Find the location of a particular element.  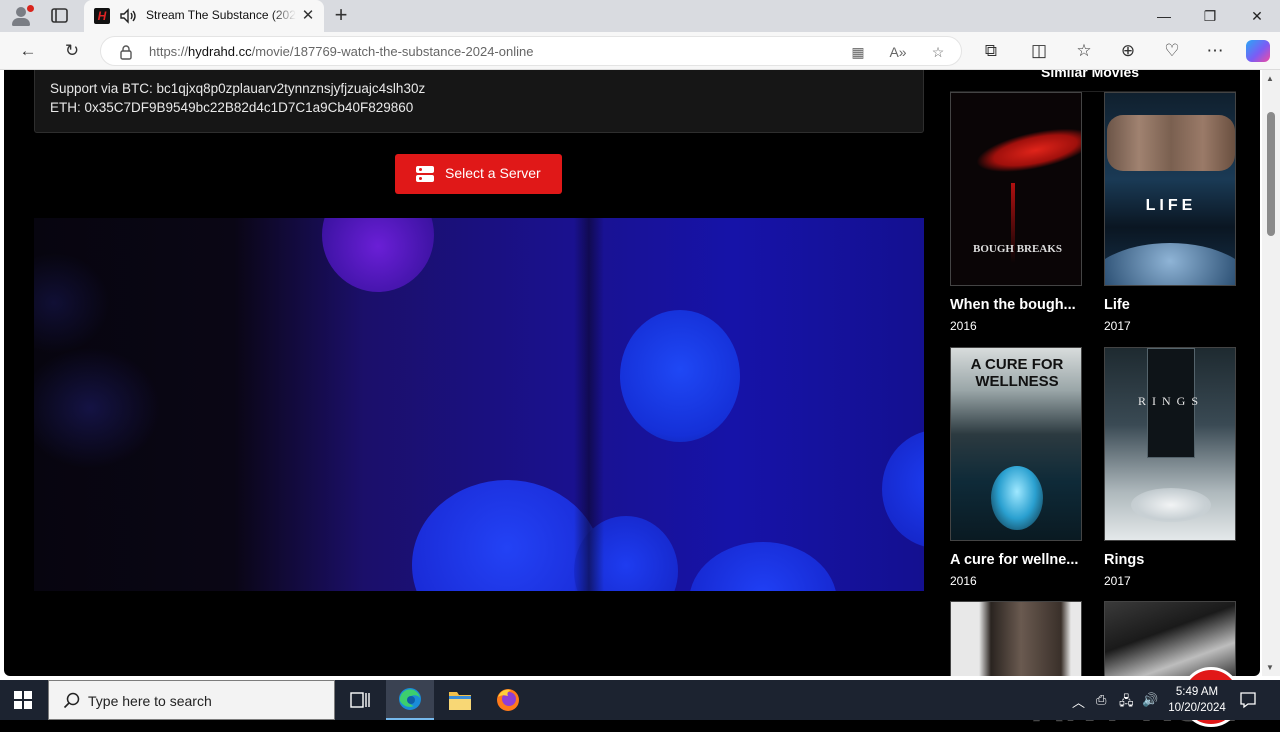

task-view-icon is located at coordinates (360, 700).